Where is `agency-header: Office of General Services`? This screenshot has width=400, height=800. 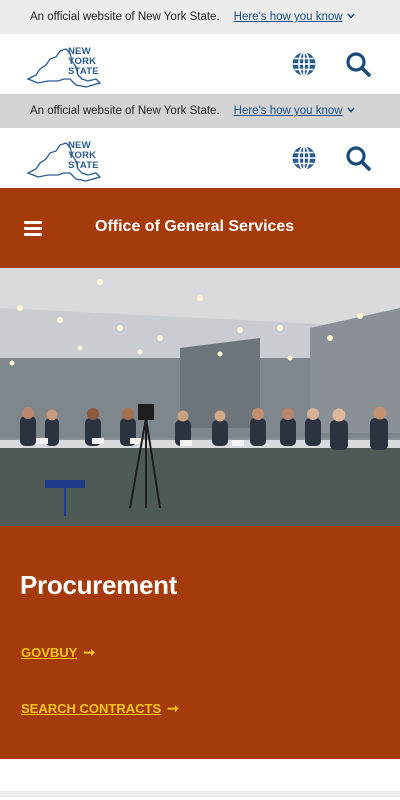 agency-header: Office of General Services is located at coordinates (200, 228).